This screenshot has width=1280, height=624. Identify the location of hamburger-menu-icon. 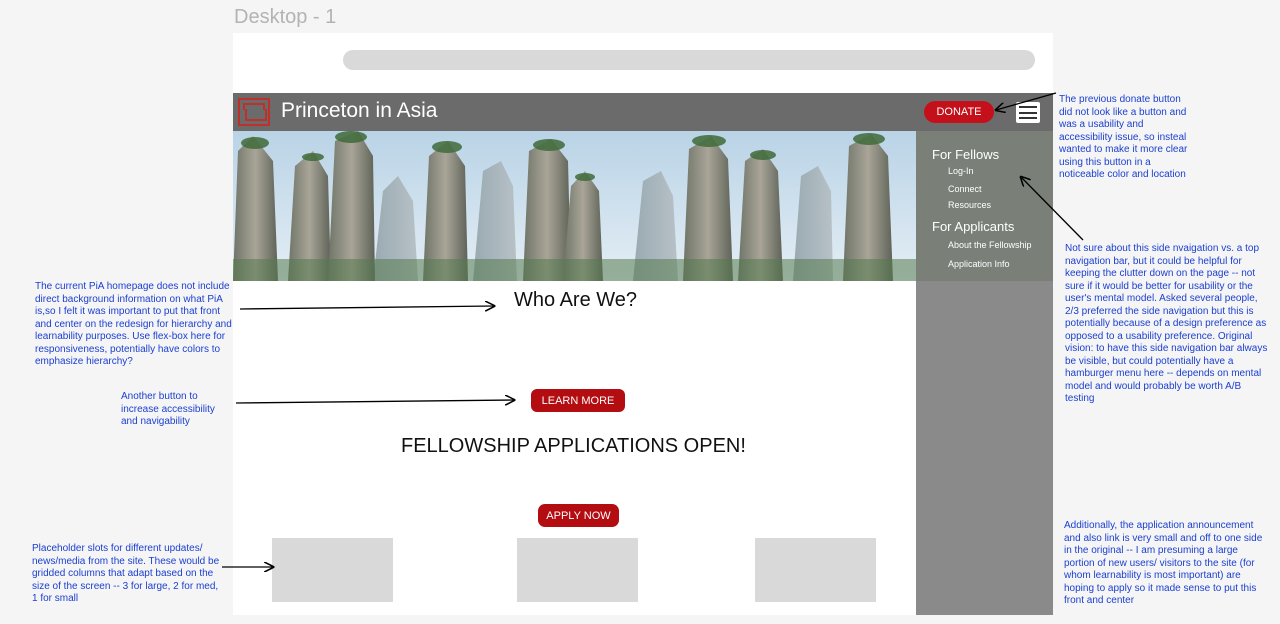
(1028, 112).